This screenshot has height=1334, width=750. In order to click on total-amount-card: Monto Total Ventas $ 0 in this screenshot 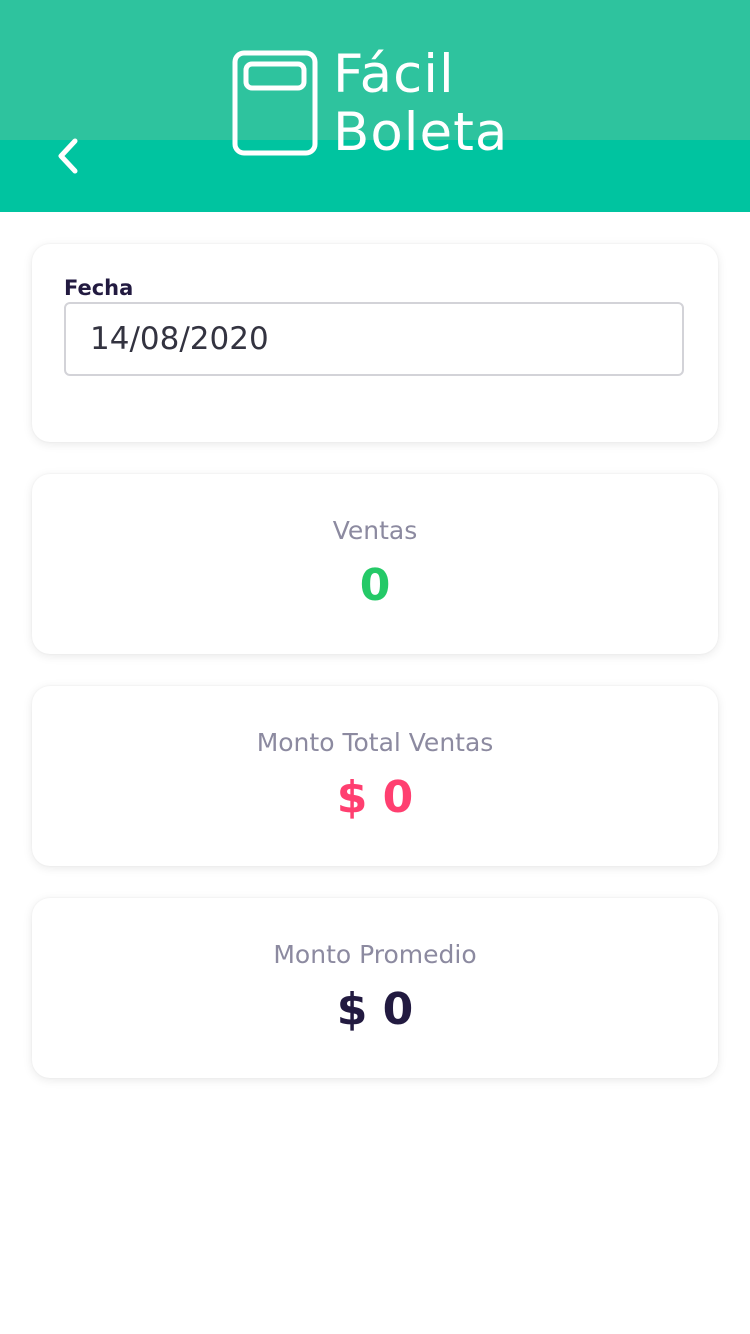, I will do `click(375, 776)`.